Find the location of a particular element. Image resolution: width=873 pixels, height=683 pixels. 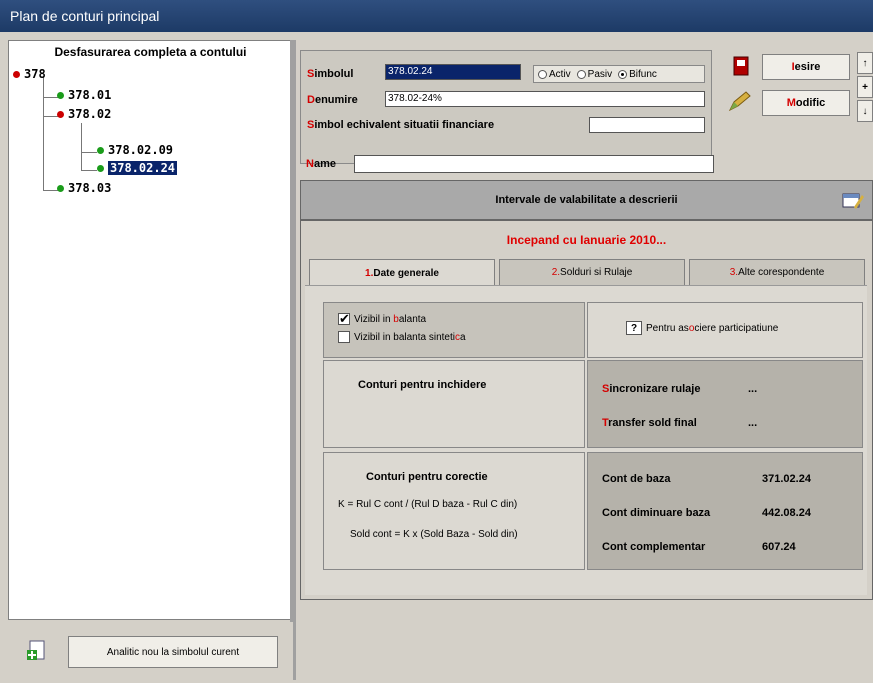

calendar-edit-icon is located at coordinates (853, 200).